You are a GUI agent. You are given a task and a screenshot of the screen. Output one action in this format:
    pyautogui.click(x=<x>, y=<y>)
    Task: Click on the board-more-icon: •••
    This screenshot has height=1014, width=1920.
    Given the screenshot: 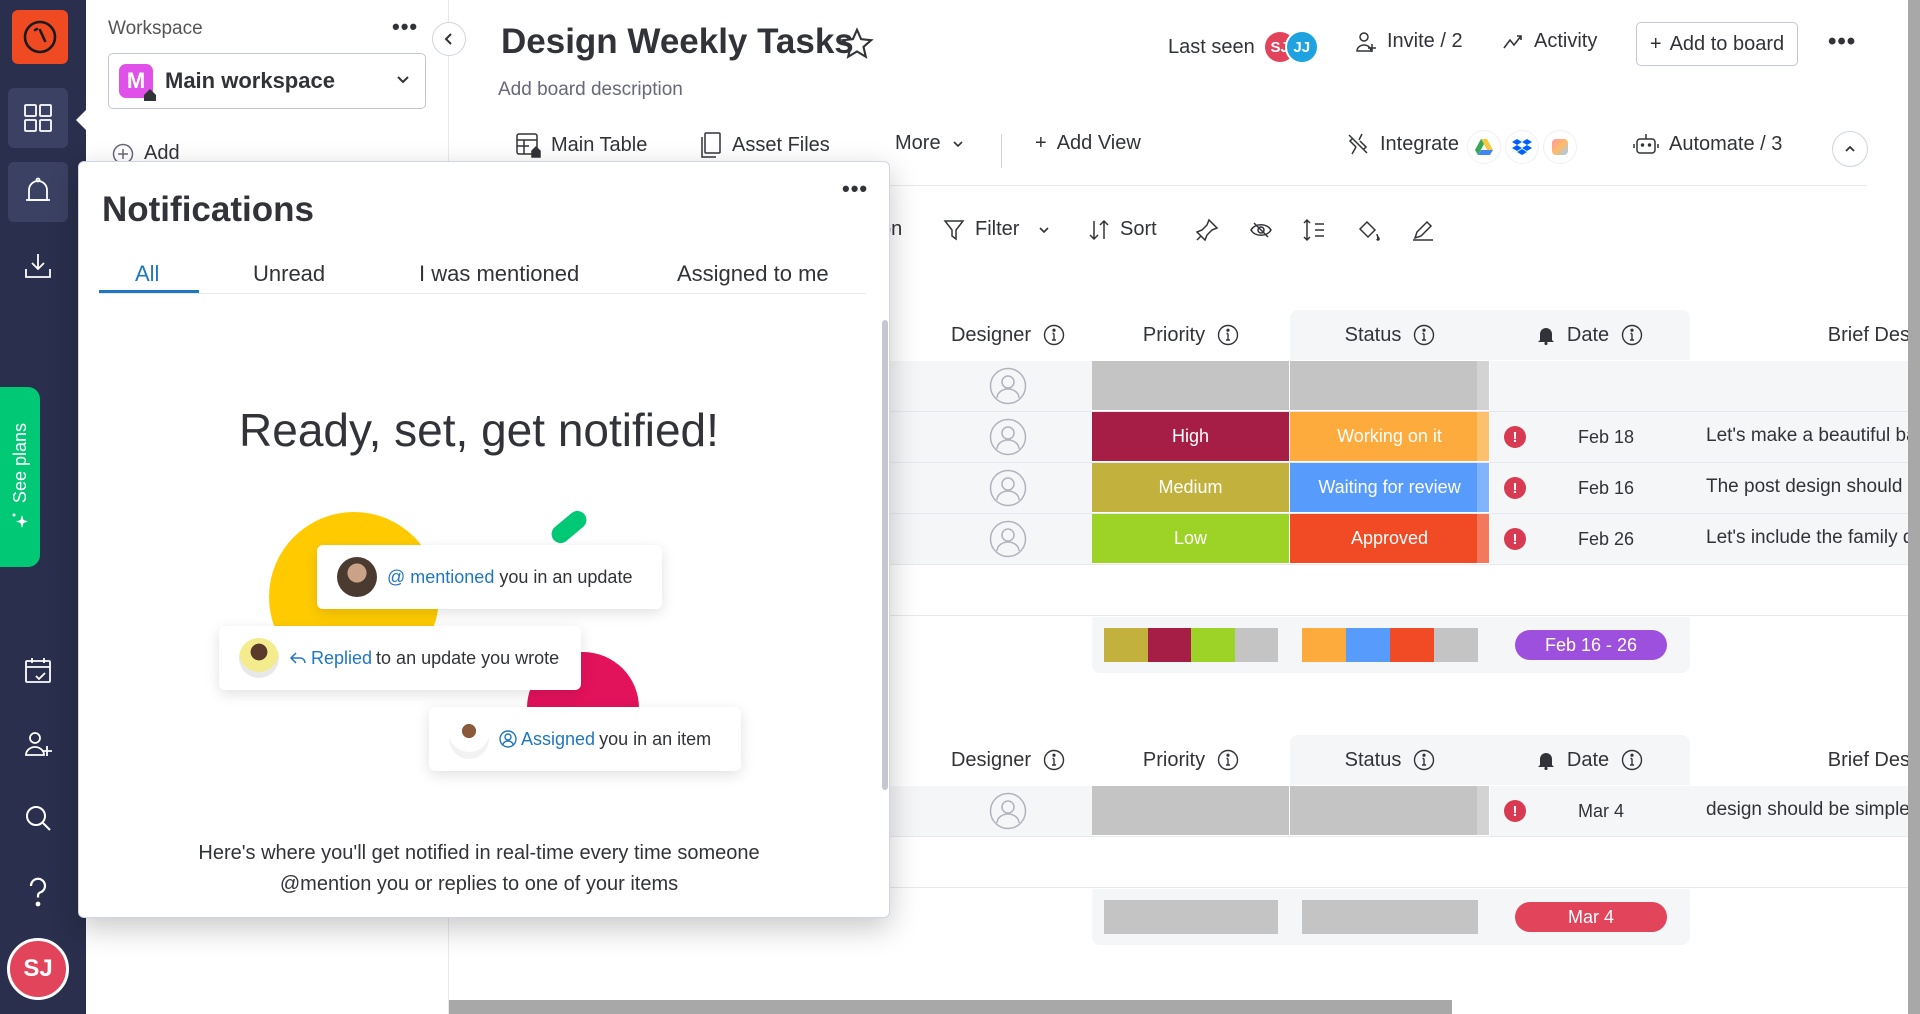 What is the action you would take?
    pyautogui.click(x=1842, y=42)
    